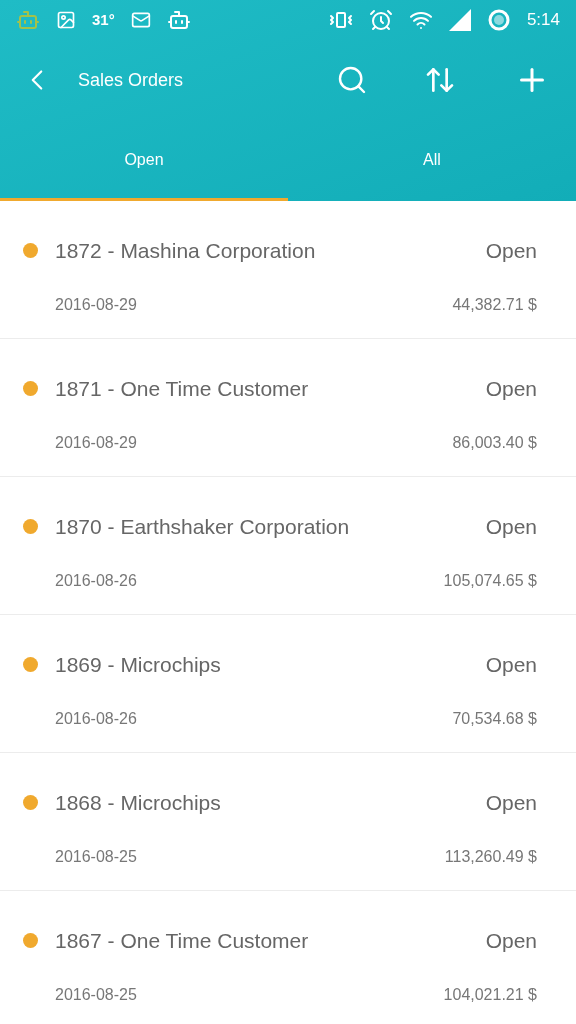 This screenshot has height=1024, width=576. I want to click on order-amount: 113,260.49 $, so click(490, 856).